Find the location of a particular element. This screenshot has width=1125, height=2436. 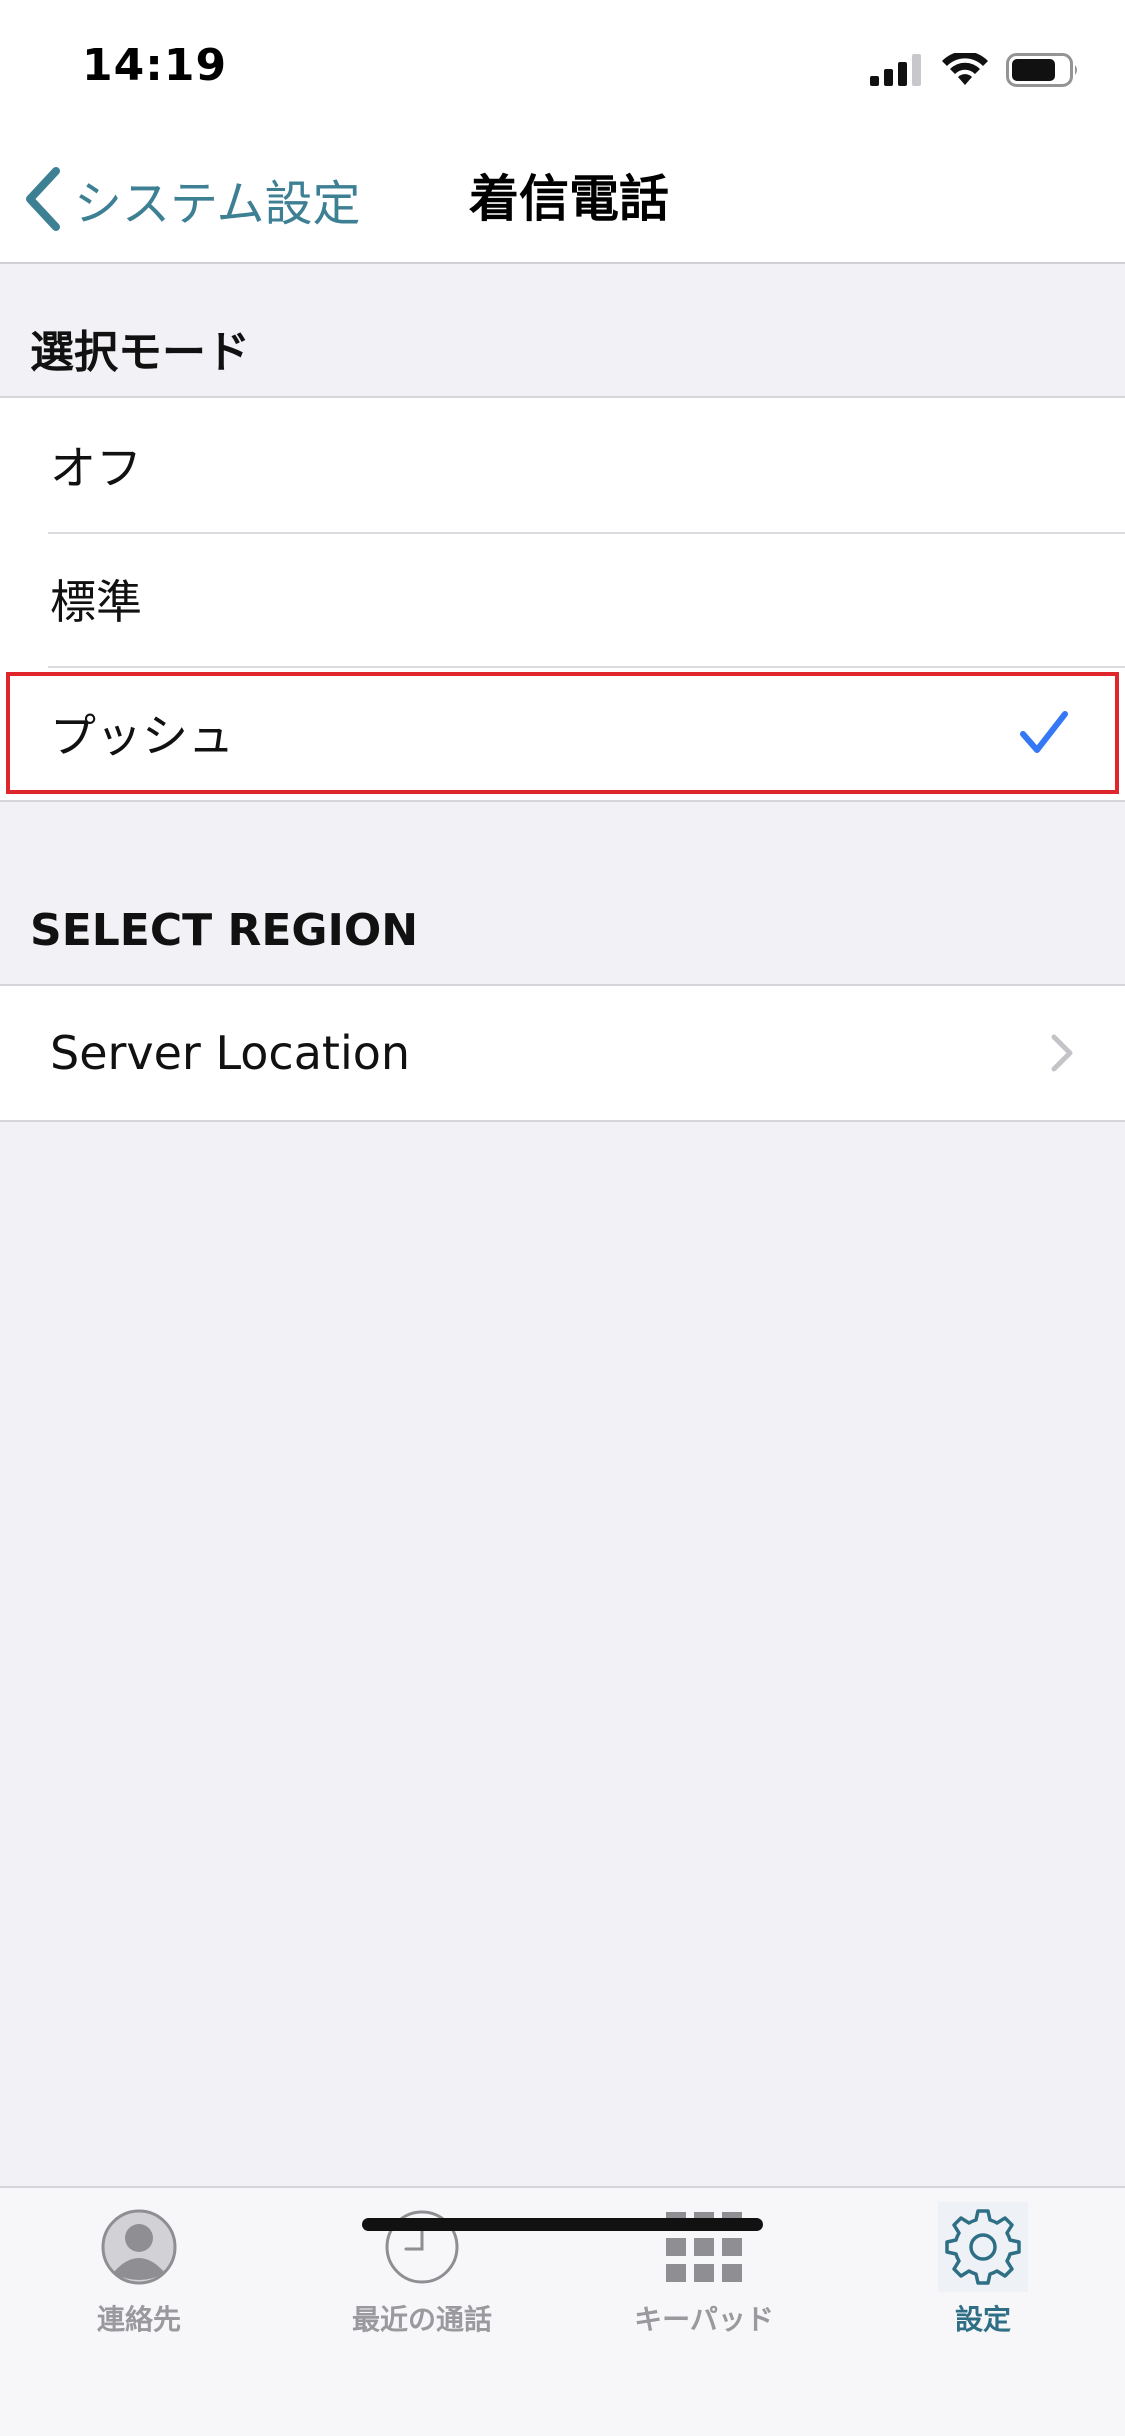

section-header-region: SELECT REGION is located at coordinates (224, 930).